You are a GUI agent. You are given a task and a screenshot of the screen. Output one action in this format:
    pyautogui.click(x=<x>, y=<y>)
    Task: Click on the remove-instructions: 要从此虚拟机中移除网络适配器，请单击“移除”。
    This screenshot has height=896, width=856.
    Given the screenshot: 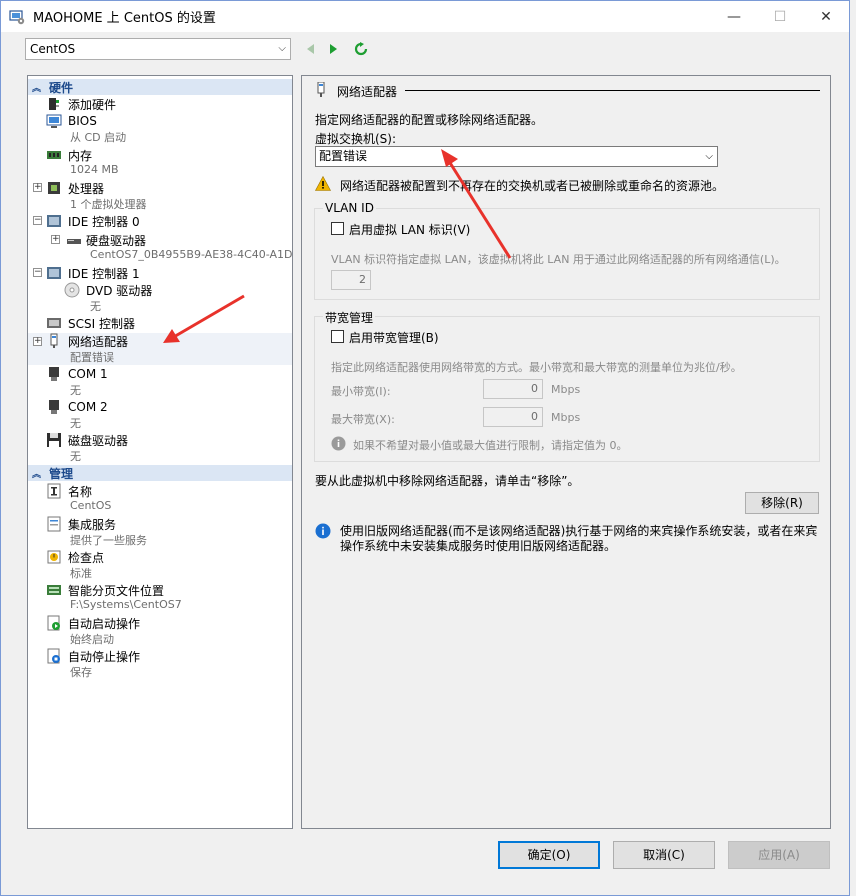 What is the action you would take?
    pyautogui.click(x=447, y=481)
    